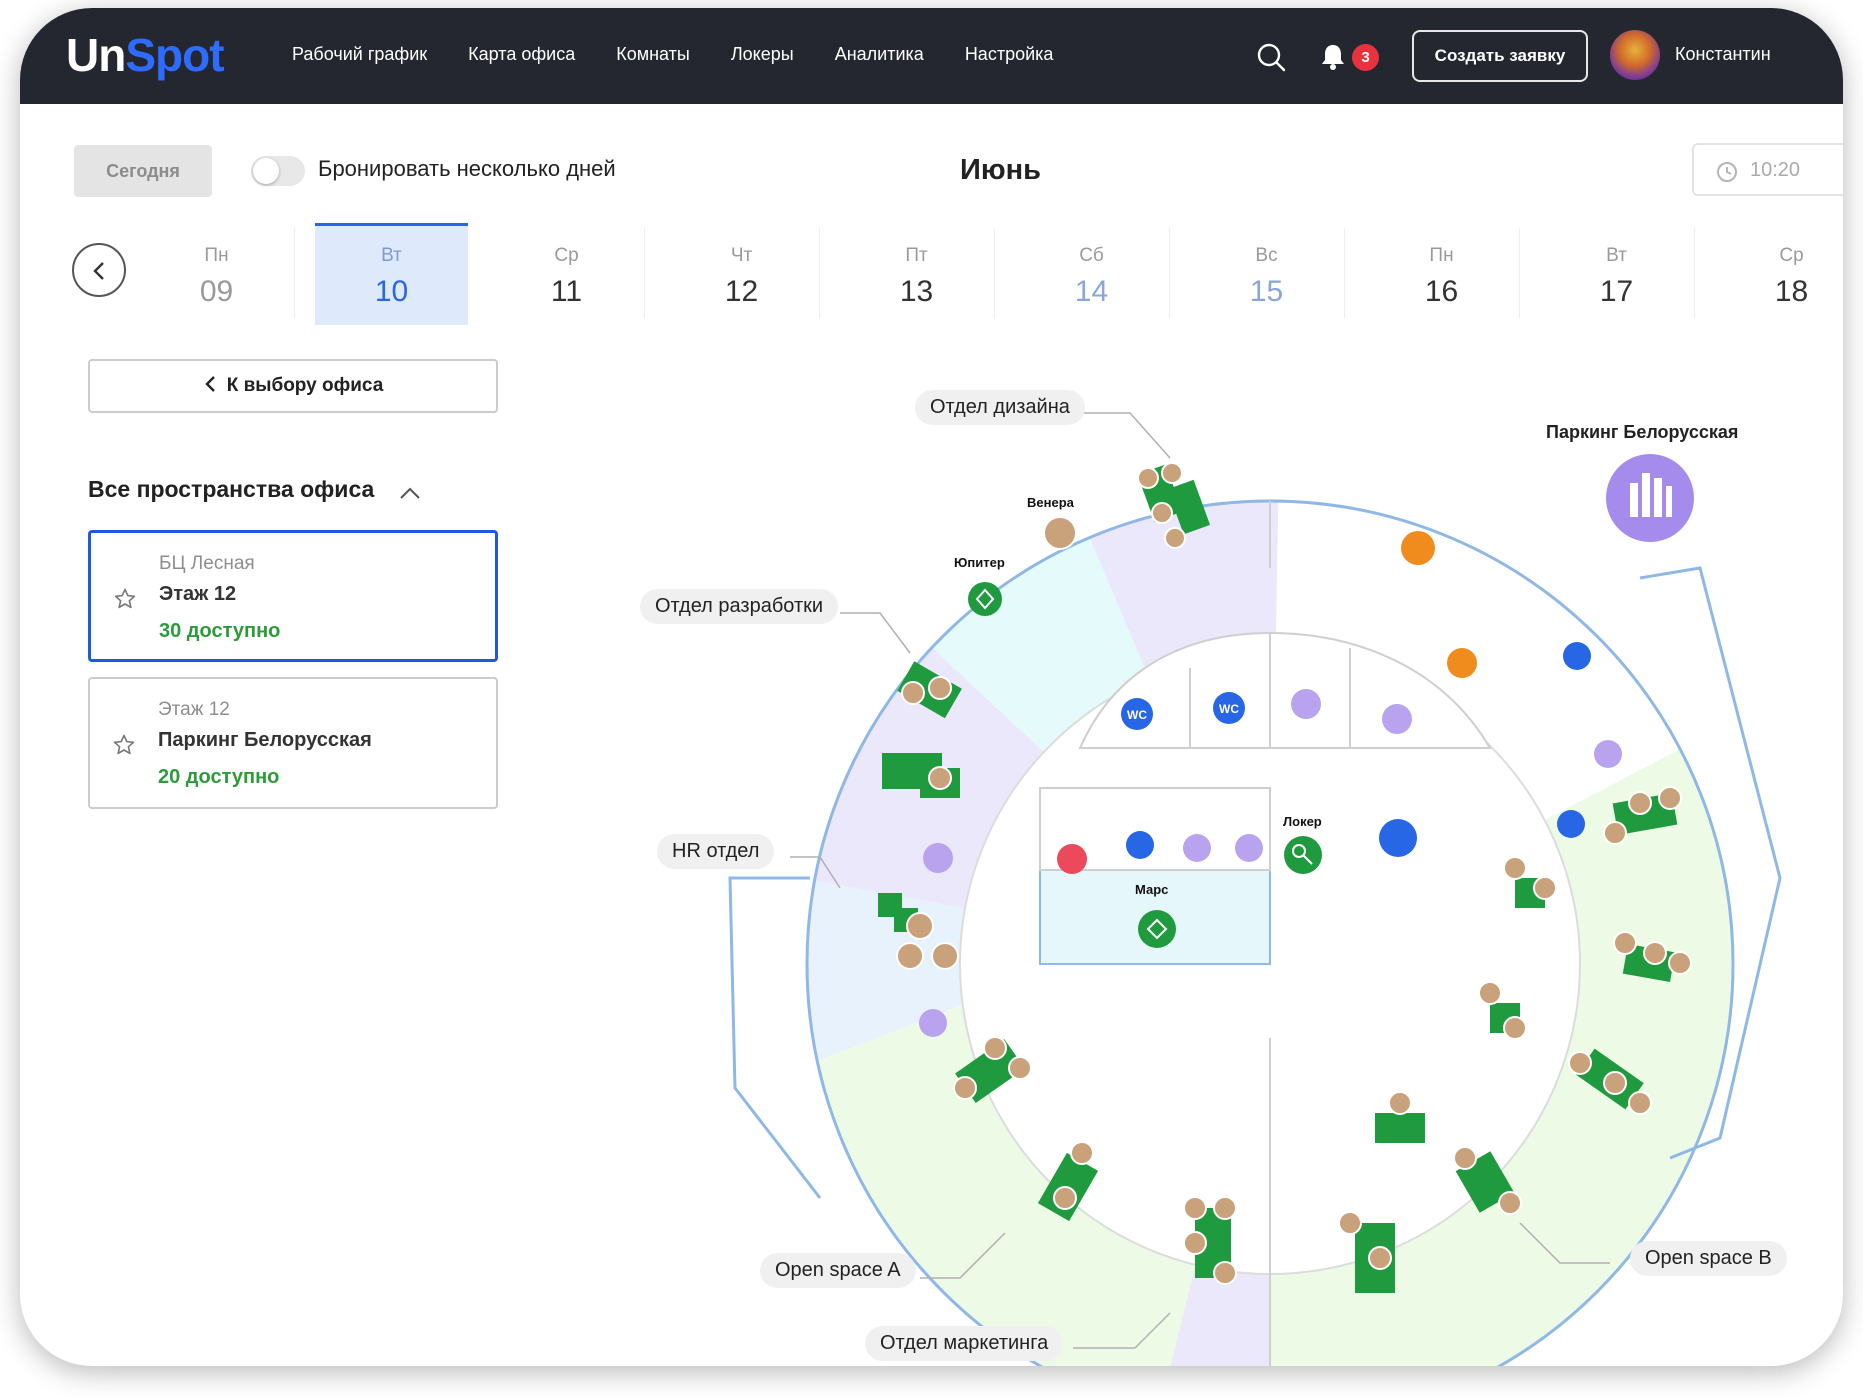 The image size is (1863, 1398). Describe the element at coordinates (217, 274) in the screenshot. I see `day-mon-09: Пн 09` at that location.